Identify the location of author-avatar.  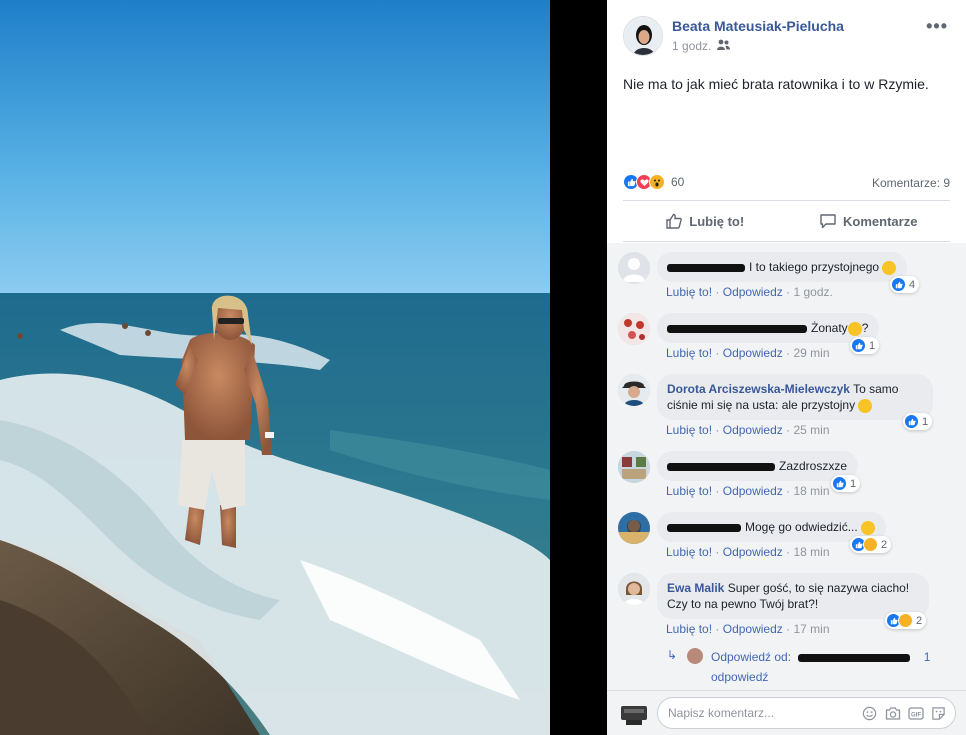
(643, 36).